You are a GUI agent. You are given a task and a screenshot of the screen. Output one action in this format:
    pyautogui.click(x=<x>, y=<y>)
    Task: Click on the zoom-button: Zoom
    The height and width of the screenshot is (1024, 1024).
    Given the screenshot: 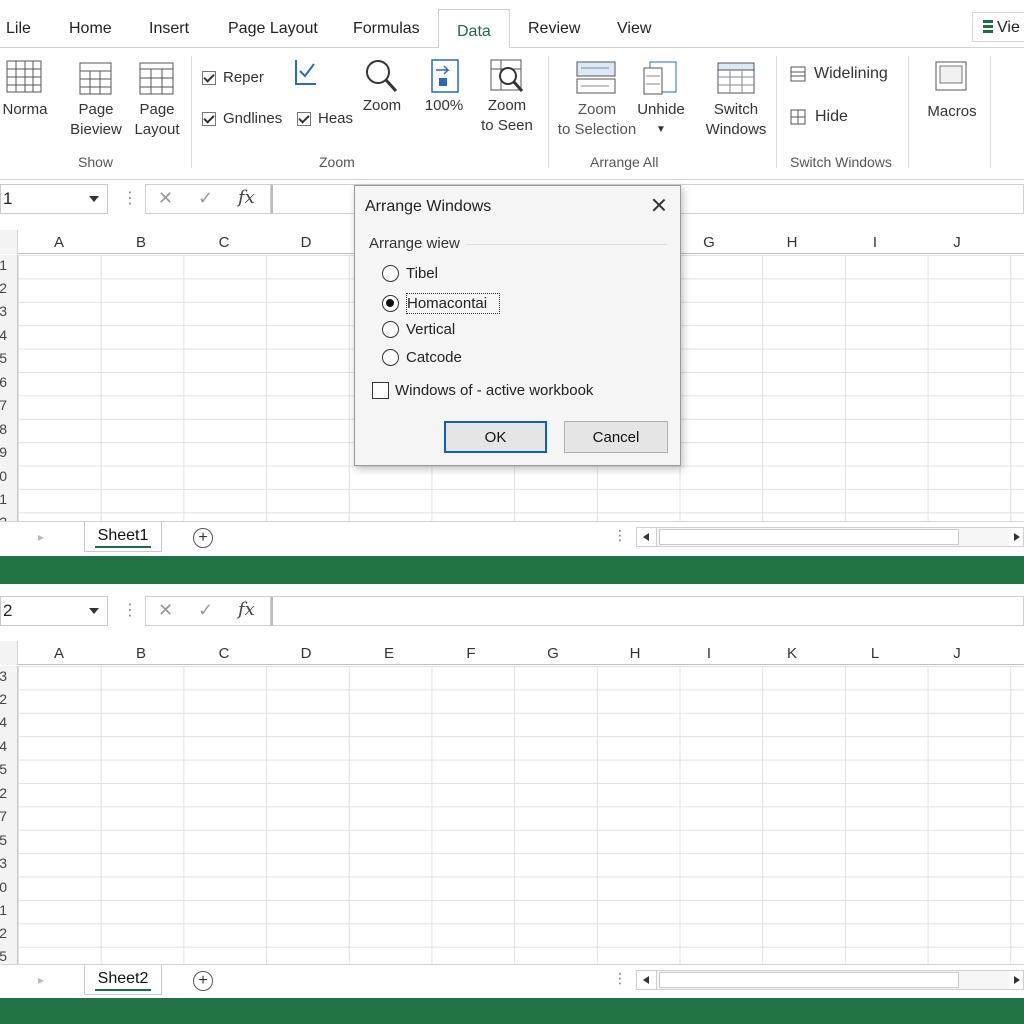 What is the action you would take?
    pyautogui.click(x=382, y=87)
    